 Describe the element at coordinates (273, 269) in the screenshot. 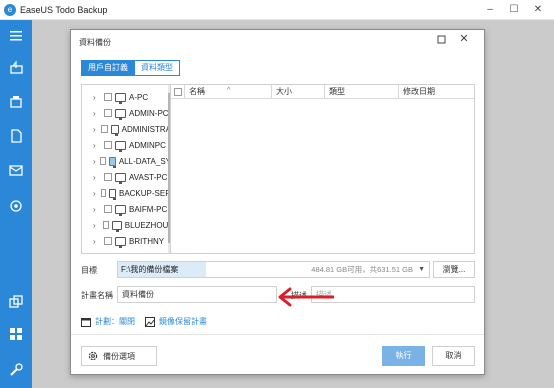

I see `target-selector: F:\我的備份檔案 484.81 GB可用，共631.51 GB ▼` at that location.